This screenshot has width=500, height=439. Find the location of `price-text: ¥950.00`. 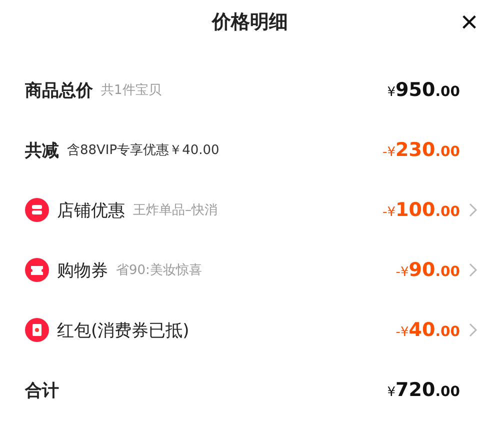

price-text: ¥950.00 is located at coordinates (423, 90).